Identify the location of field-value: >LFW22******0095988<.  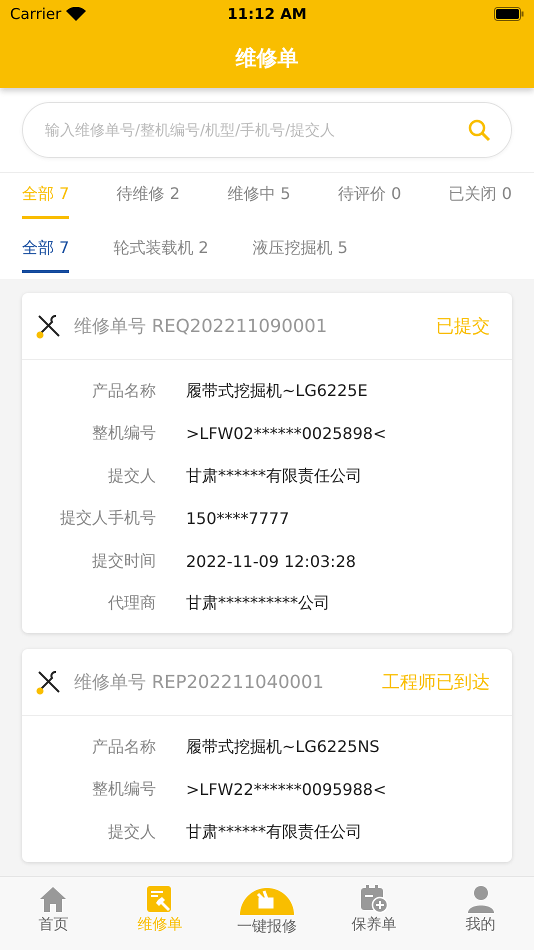
(286, 790).